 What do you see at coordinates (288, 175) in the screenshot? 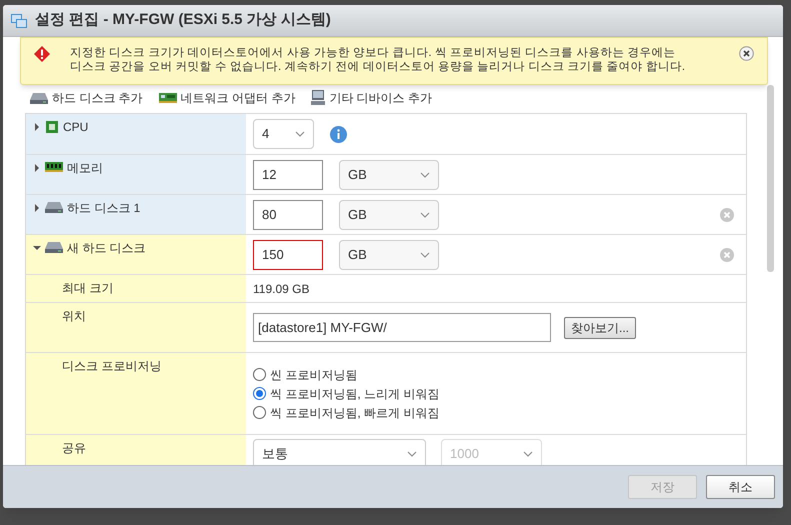
I see `size-input: 12` at bounding box center [288, 175].